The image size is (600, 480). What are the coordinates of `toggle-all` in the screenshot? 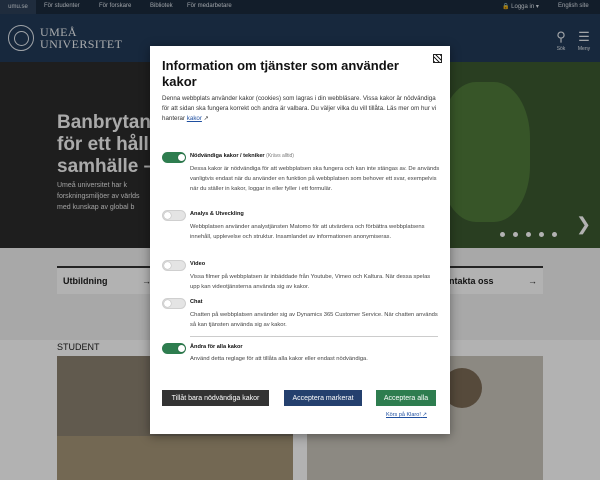 It's located at (174, 348).